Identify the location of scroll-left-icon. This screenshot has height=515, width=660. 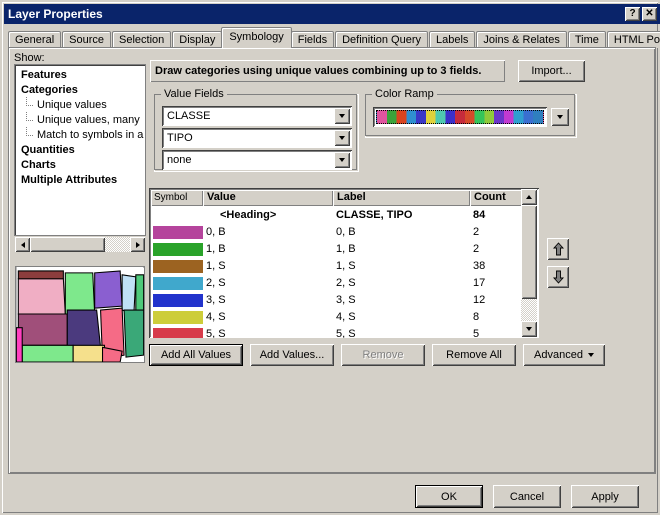
(22, 244).